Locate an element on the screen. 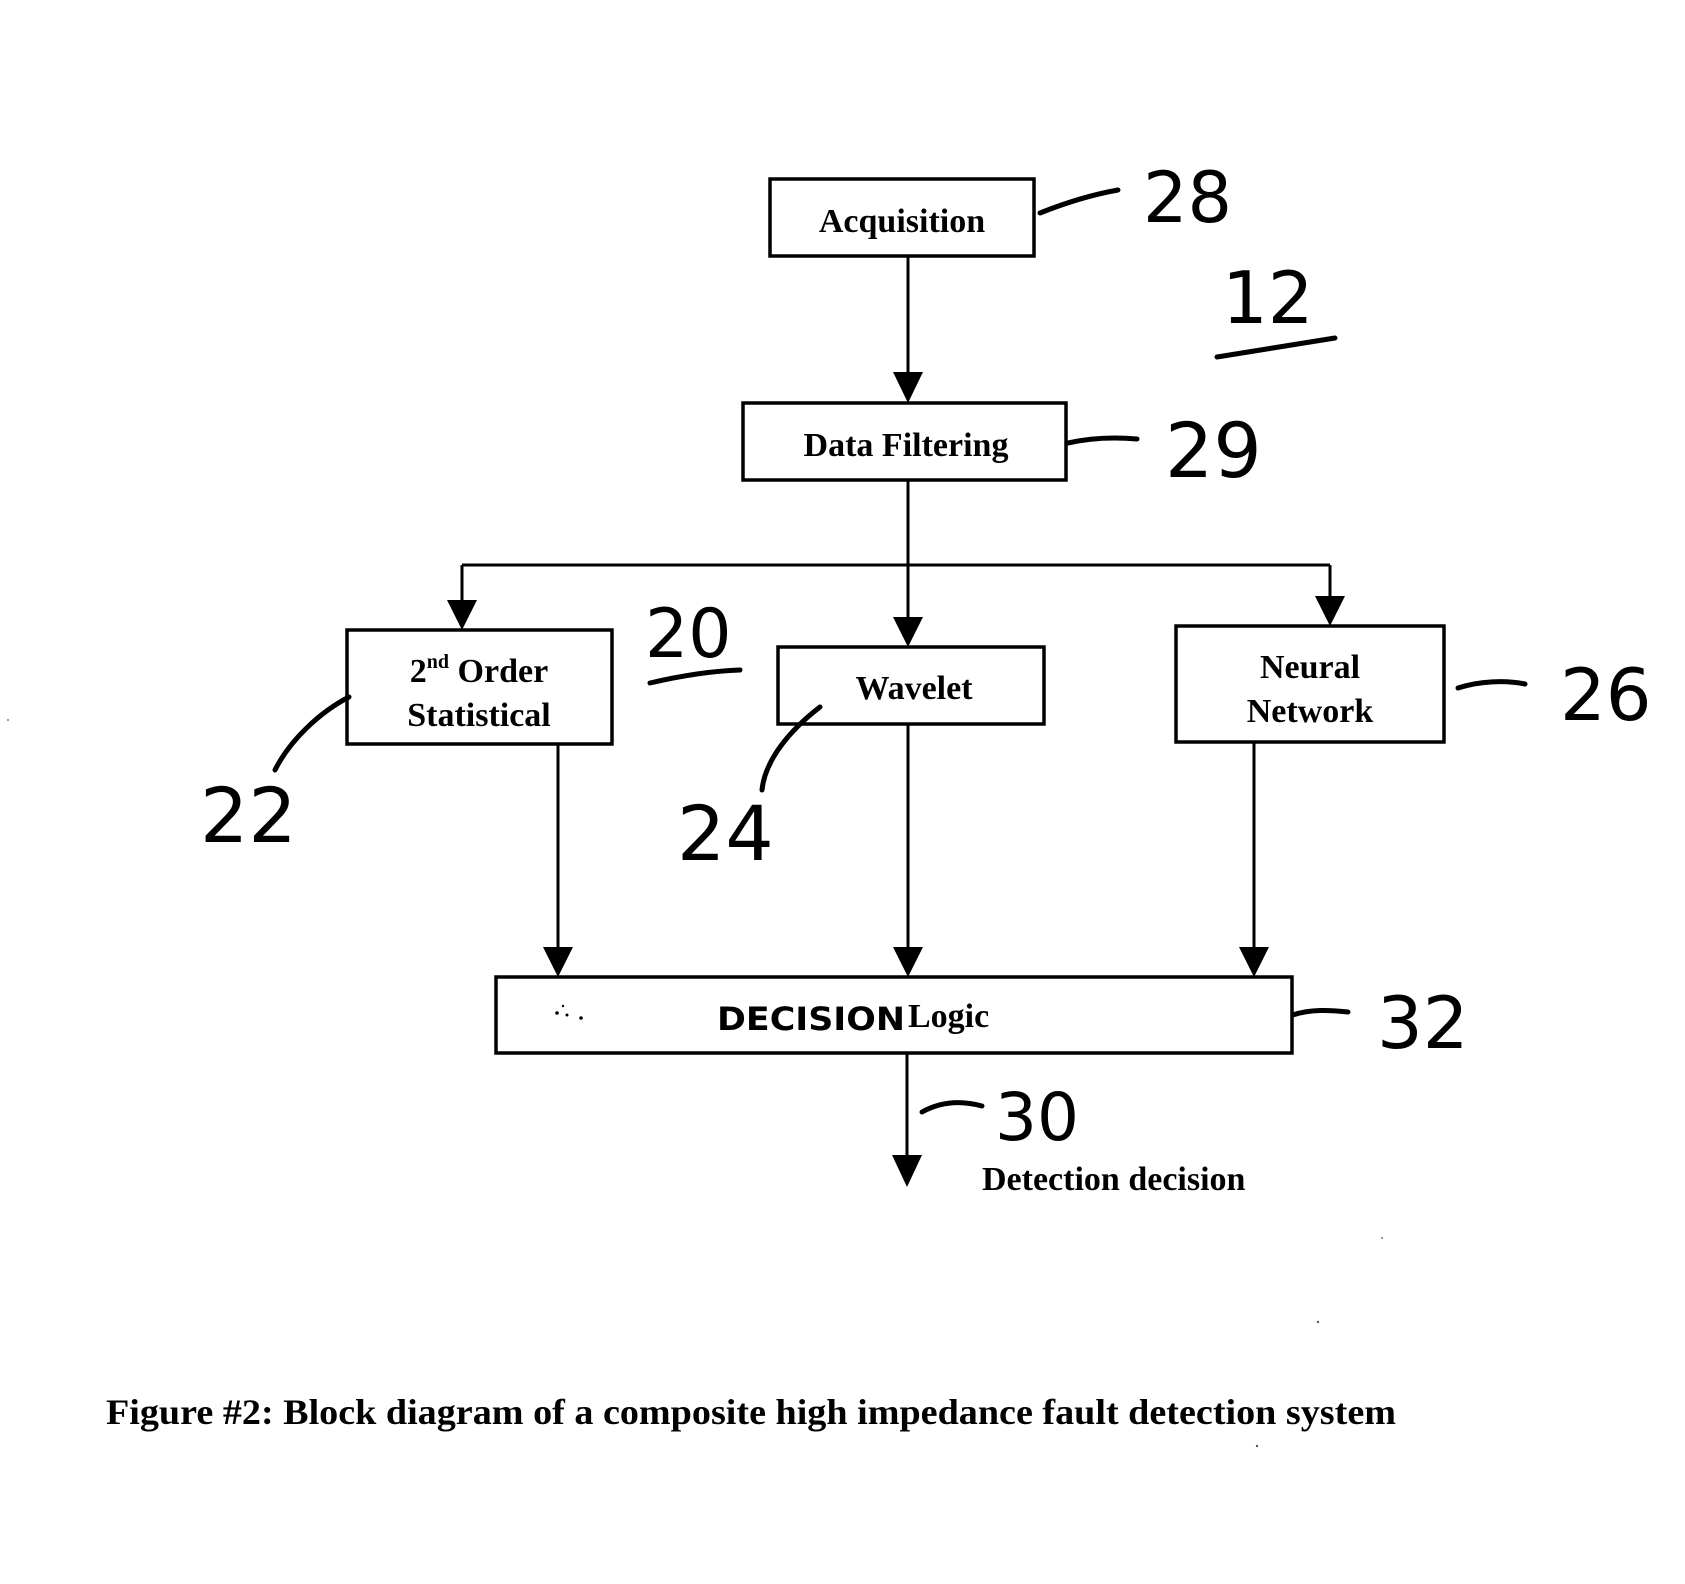 This screenshot has height=1584, width=1685. ref-20-group: 20 is located at coordinates (688, 634).